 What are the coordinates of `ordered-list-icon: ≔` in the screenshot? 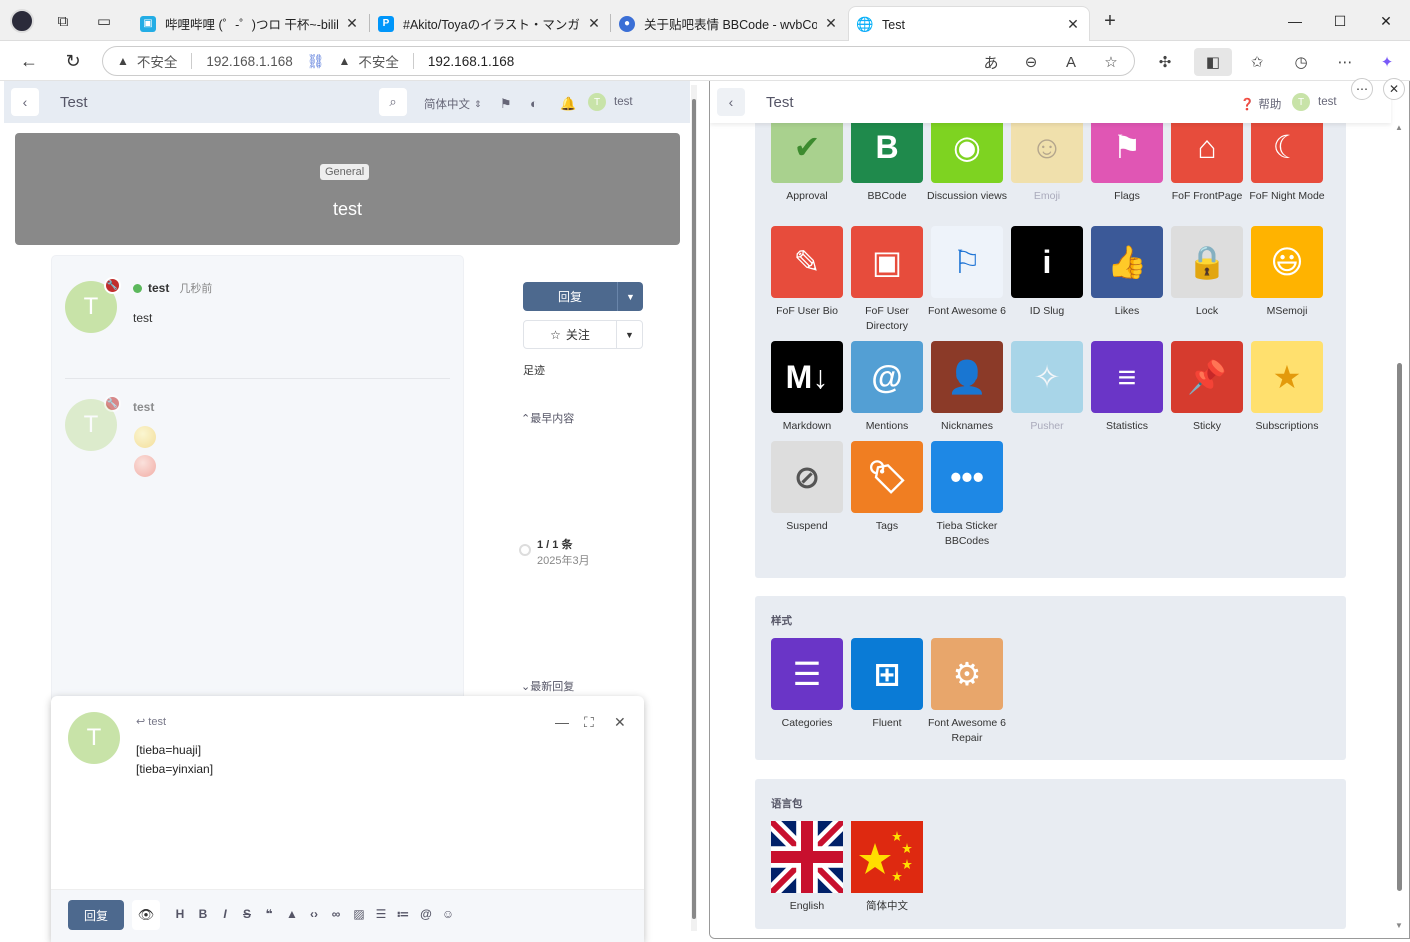 It's located at (403, 914).